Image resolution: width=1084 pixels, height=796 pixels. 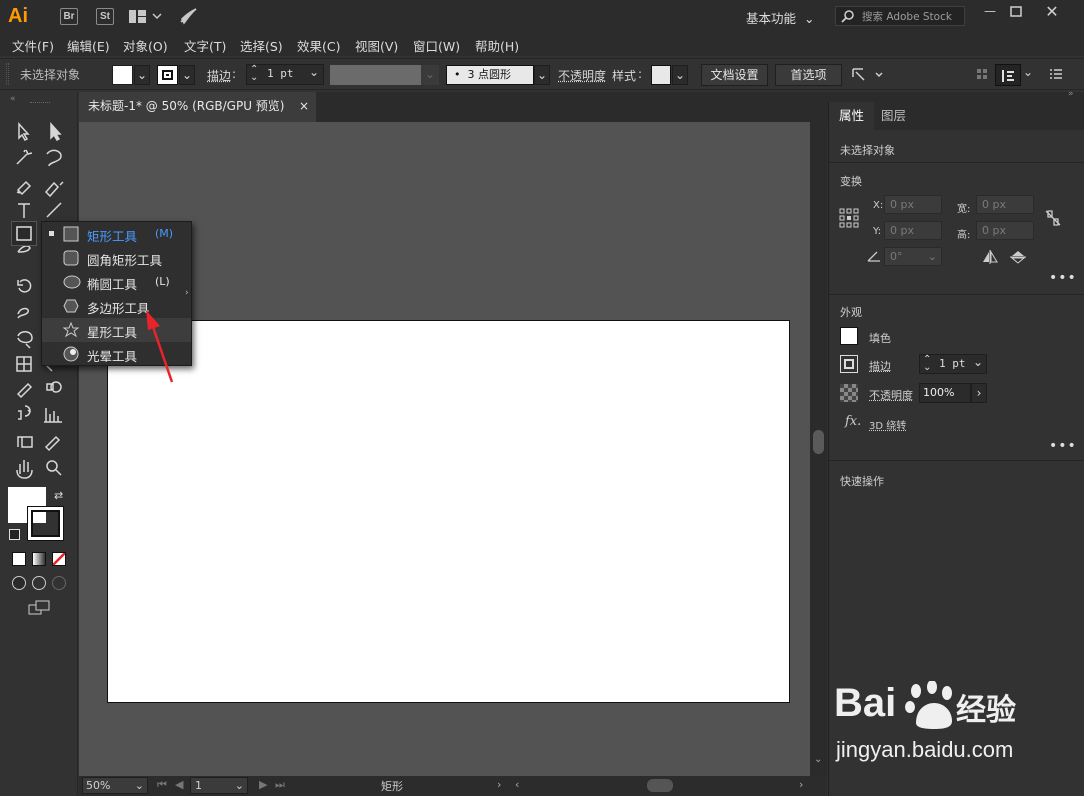 What do you see at coordinates (285, 74) in the screenshot?
I see `stroke-weight-field: ⌃ ⌄ 1 pt ⌄` at bounding box center [285, 74].